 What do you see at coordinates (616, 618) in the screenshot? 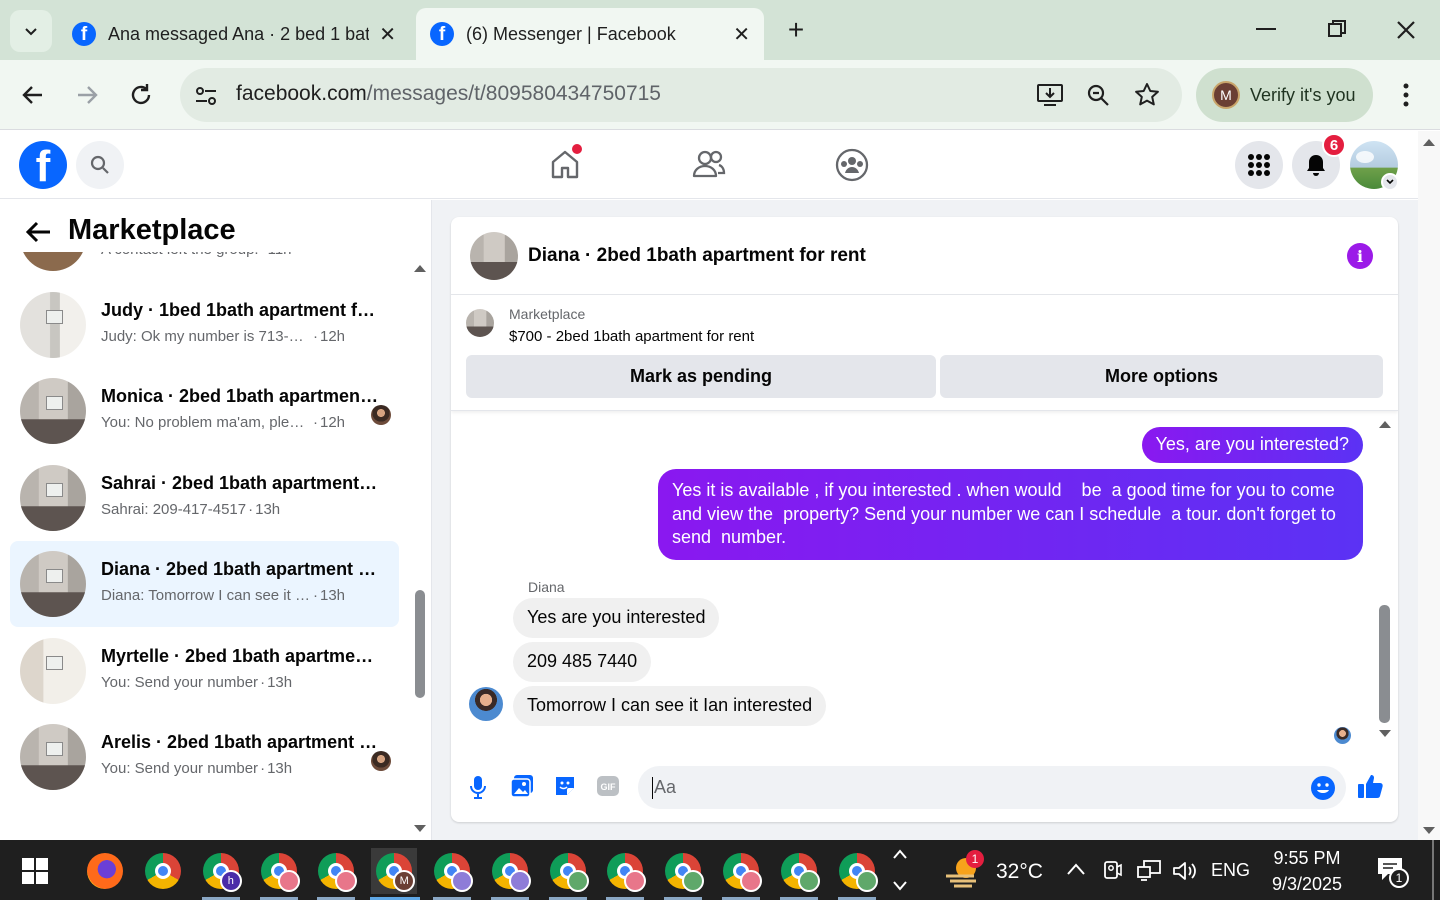
I see `message-bubble-received: Yes are you interested` at bounding box center [616, 618].